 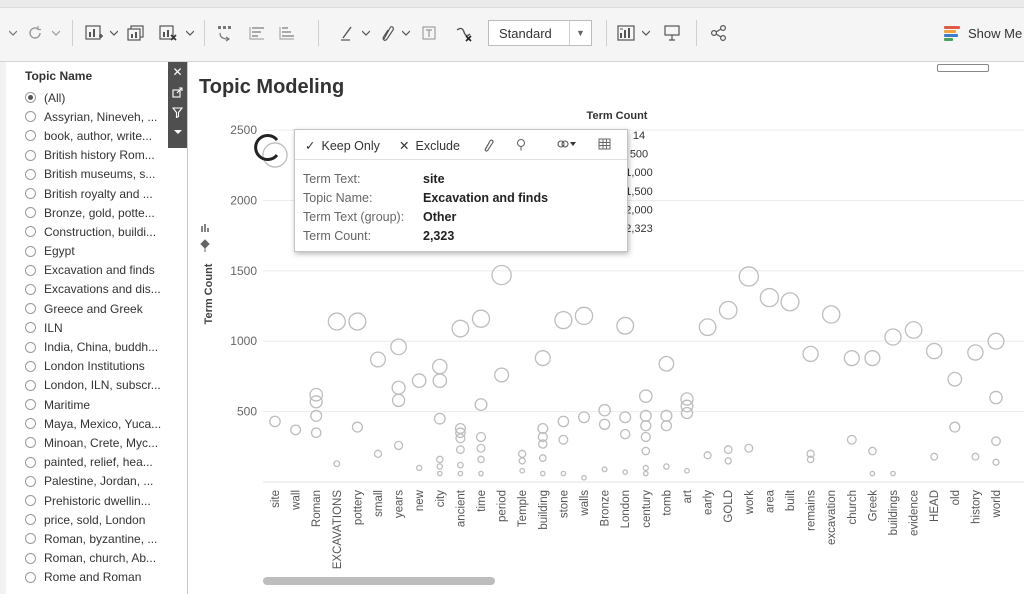 What do you see at coordinates (521, 145) in the screenshot?
I see `create-set-icon` at bounding box center [521, 145].